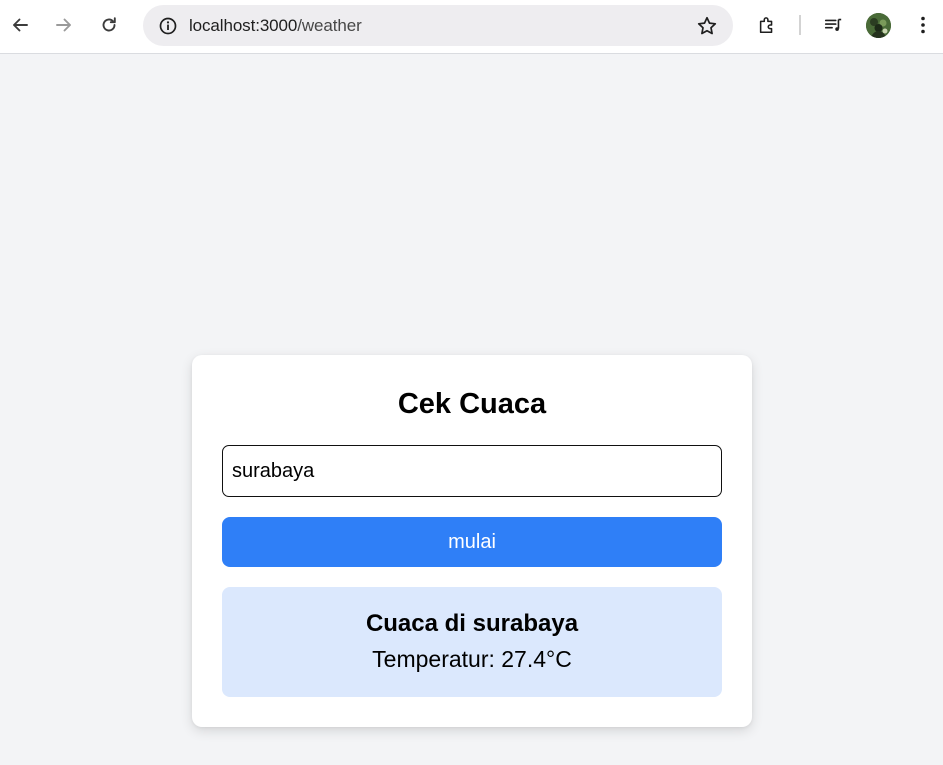 This screenshot has width=943, height=765. I want to click on page-title: Cek Cuaca, so click(472, 404).